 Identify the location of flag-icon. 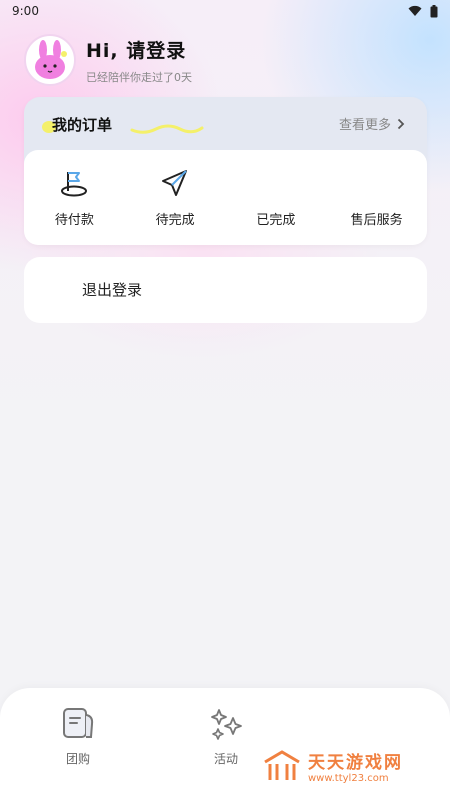
(74, 184).